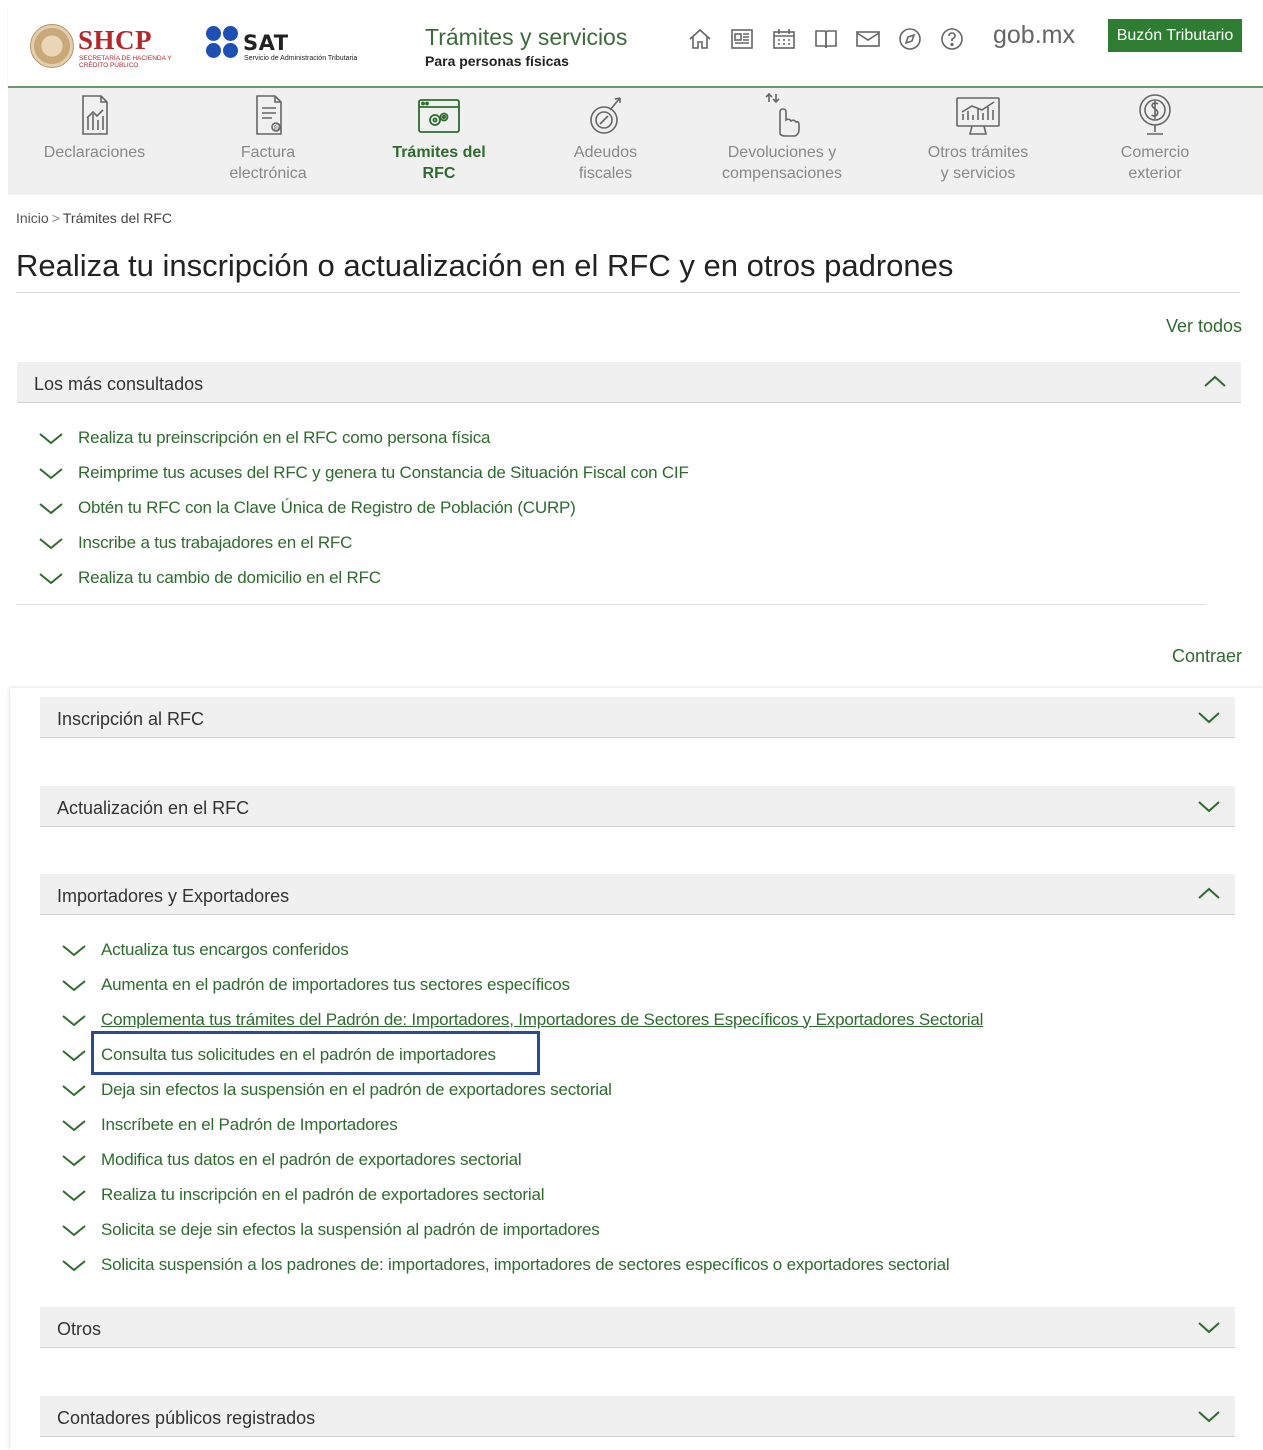 The image size is (1263, 1450). Describe the element at coordinates (225, 950) in the screenshot. I see `link-text: Actualiza tus encargos conferidos` at that location.